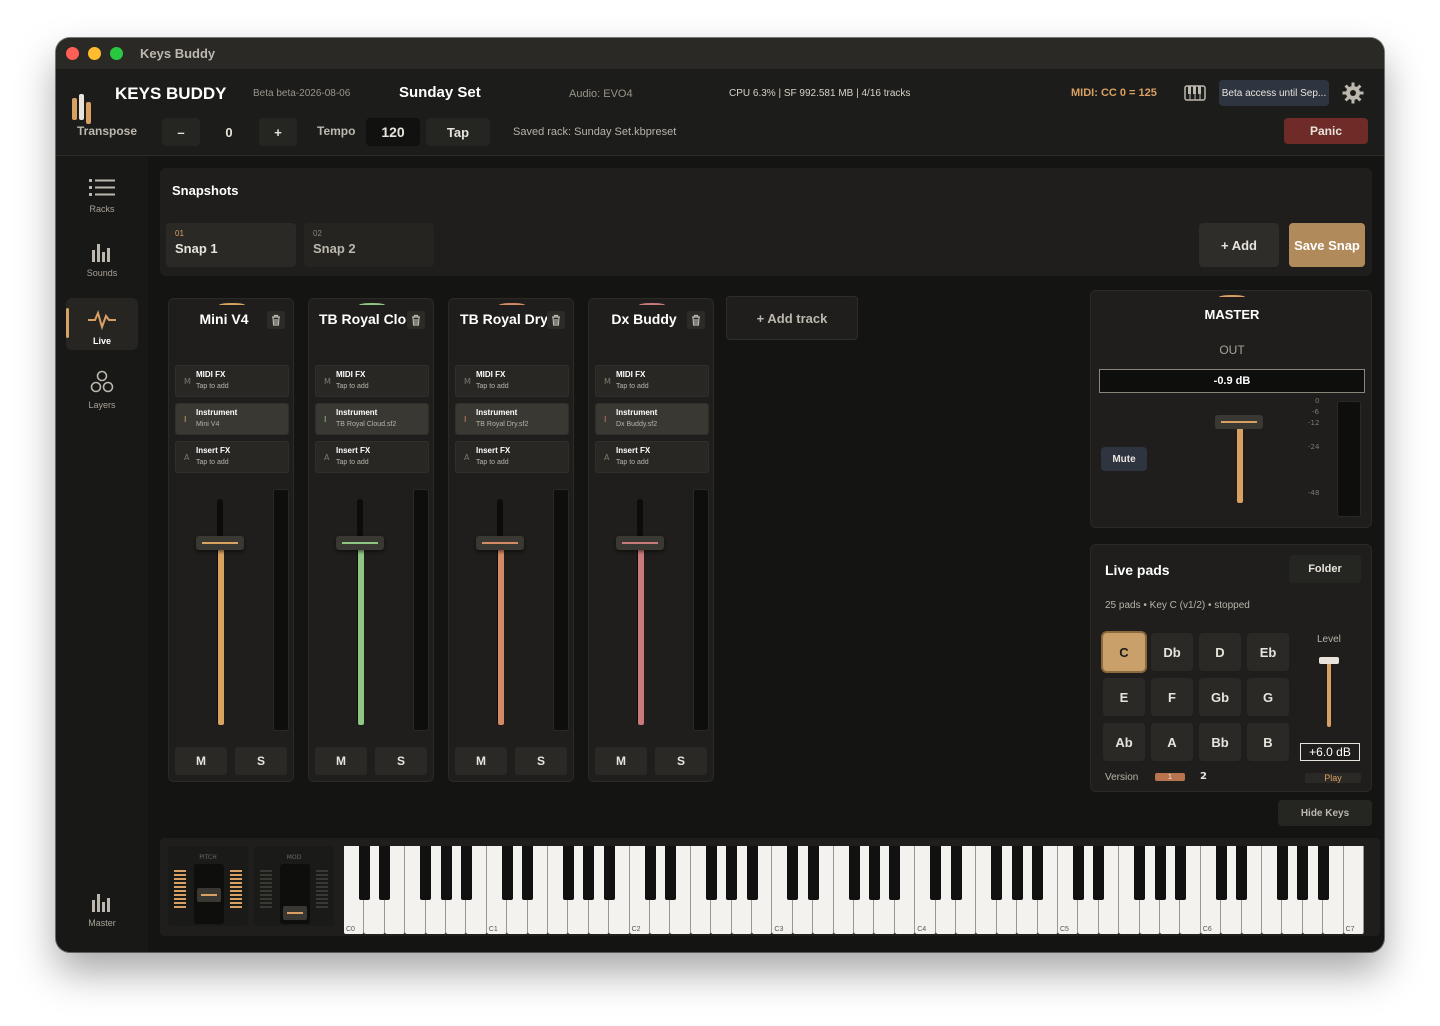 This screenshot has height=1026, width=1440. What do you see at coordinates (372, 419) in the screenshot?
I see `instrument-slot: I Instrument TB Royal Cloud.sf2` at bounding box center [372, 419].